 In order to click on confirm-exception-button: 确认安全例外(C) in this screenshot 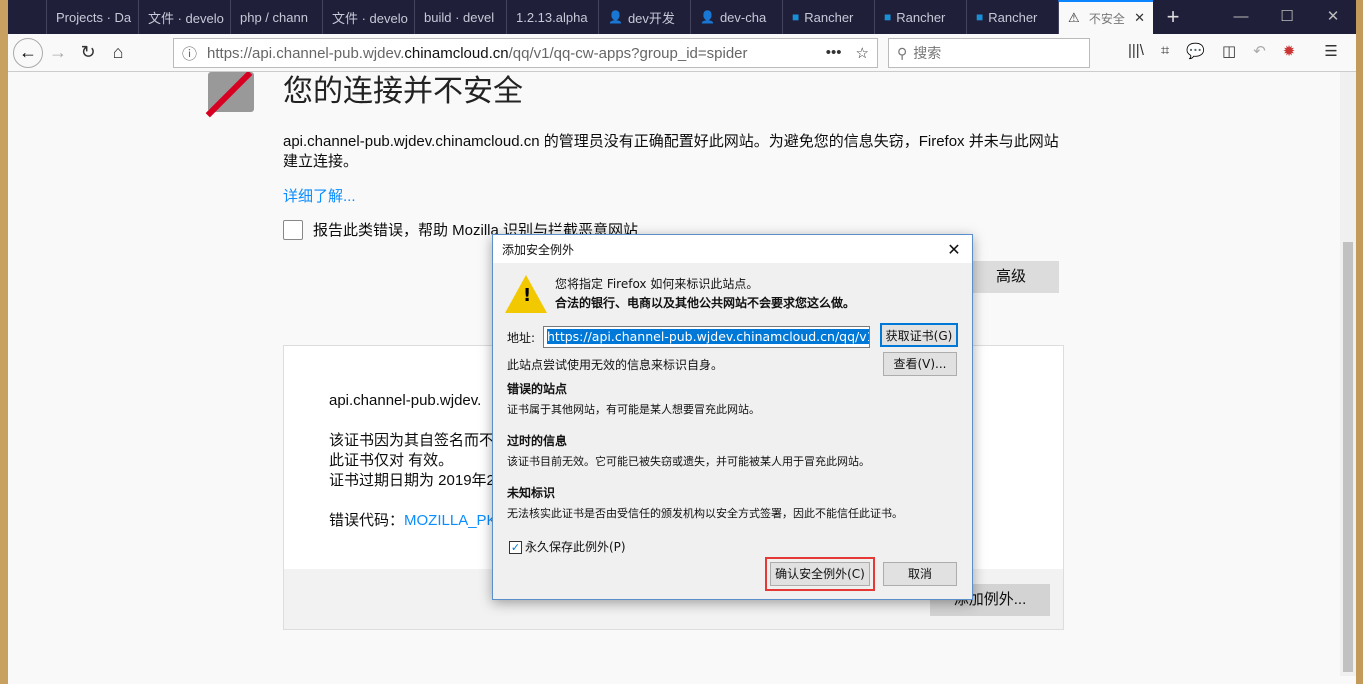, I will do `click(820, 574)`.